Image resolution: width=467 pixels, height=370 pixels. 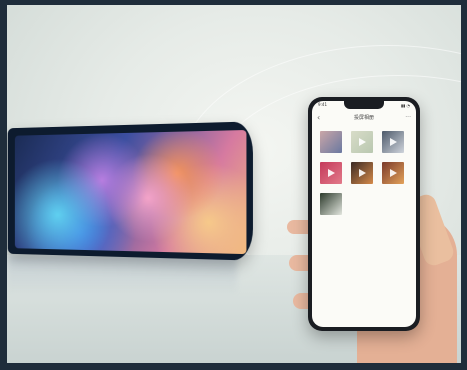 I want to click on app-title: 投屏相册, so click(x=363, y=118).